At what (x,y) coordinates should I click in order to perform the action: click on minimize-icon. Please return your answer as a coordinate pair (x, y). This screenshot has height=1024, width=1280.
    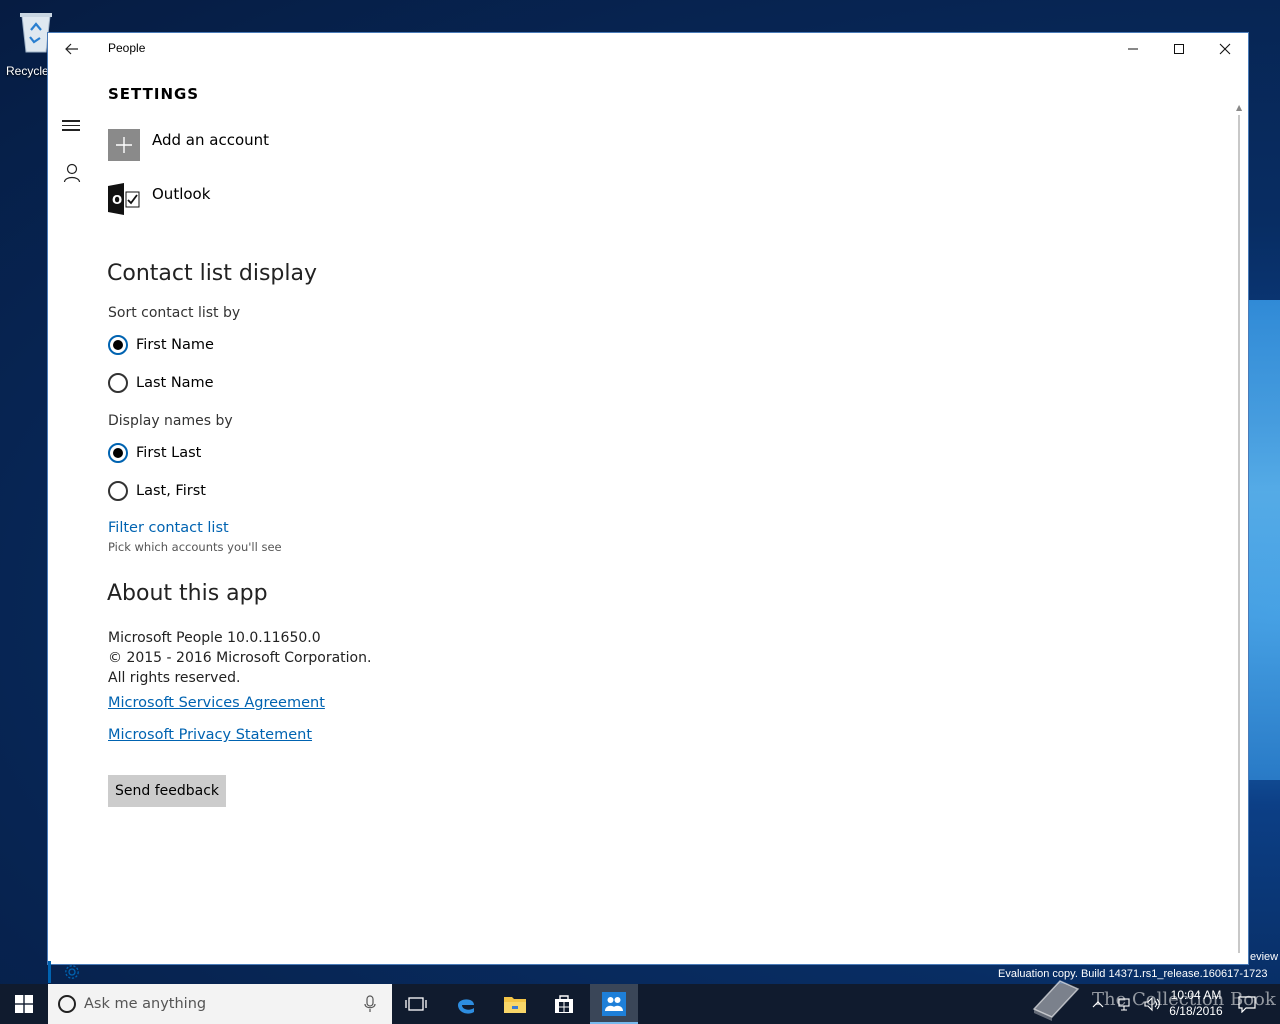
    Looking at the image, I should click on (1133, 49).